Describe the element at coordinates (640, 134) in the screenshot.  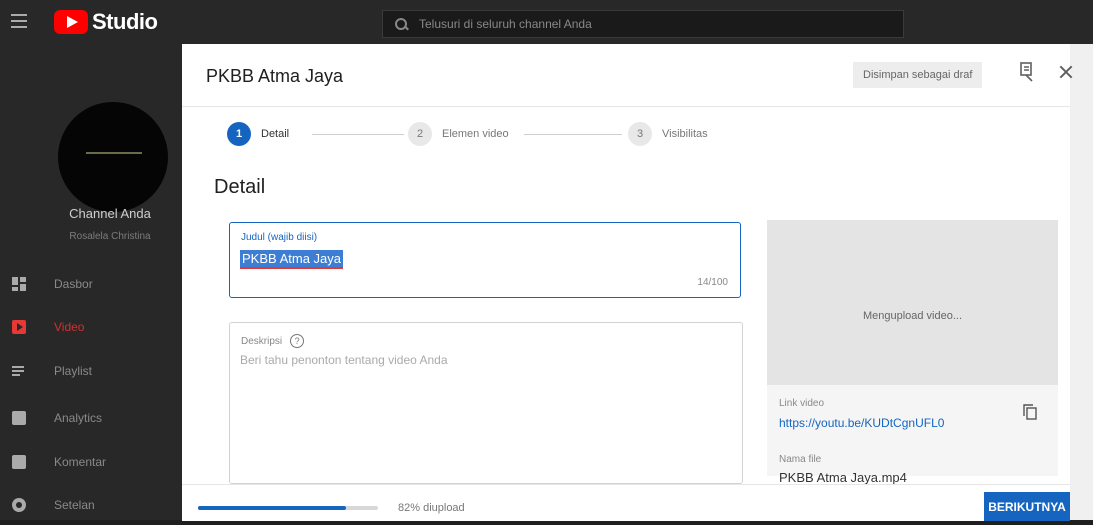
I see `step-number: 3` at that location.